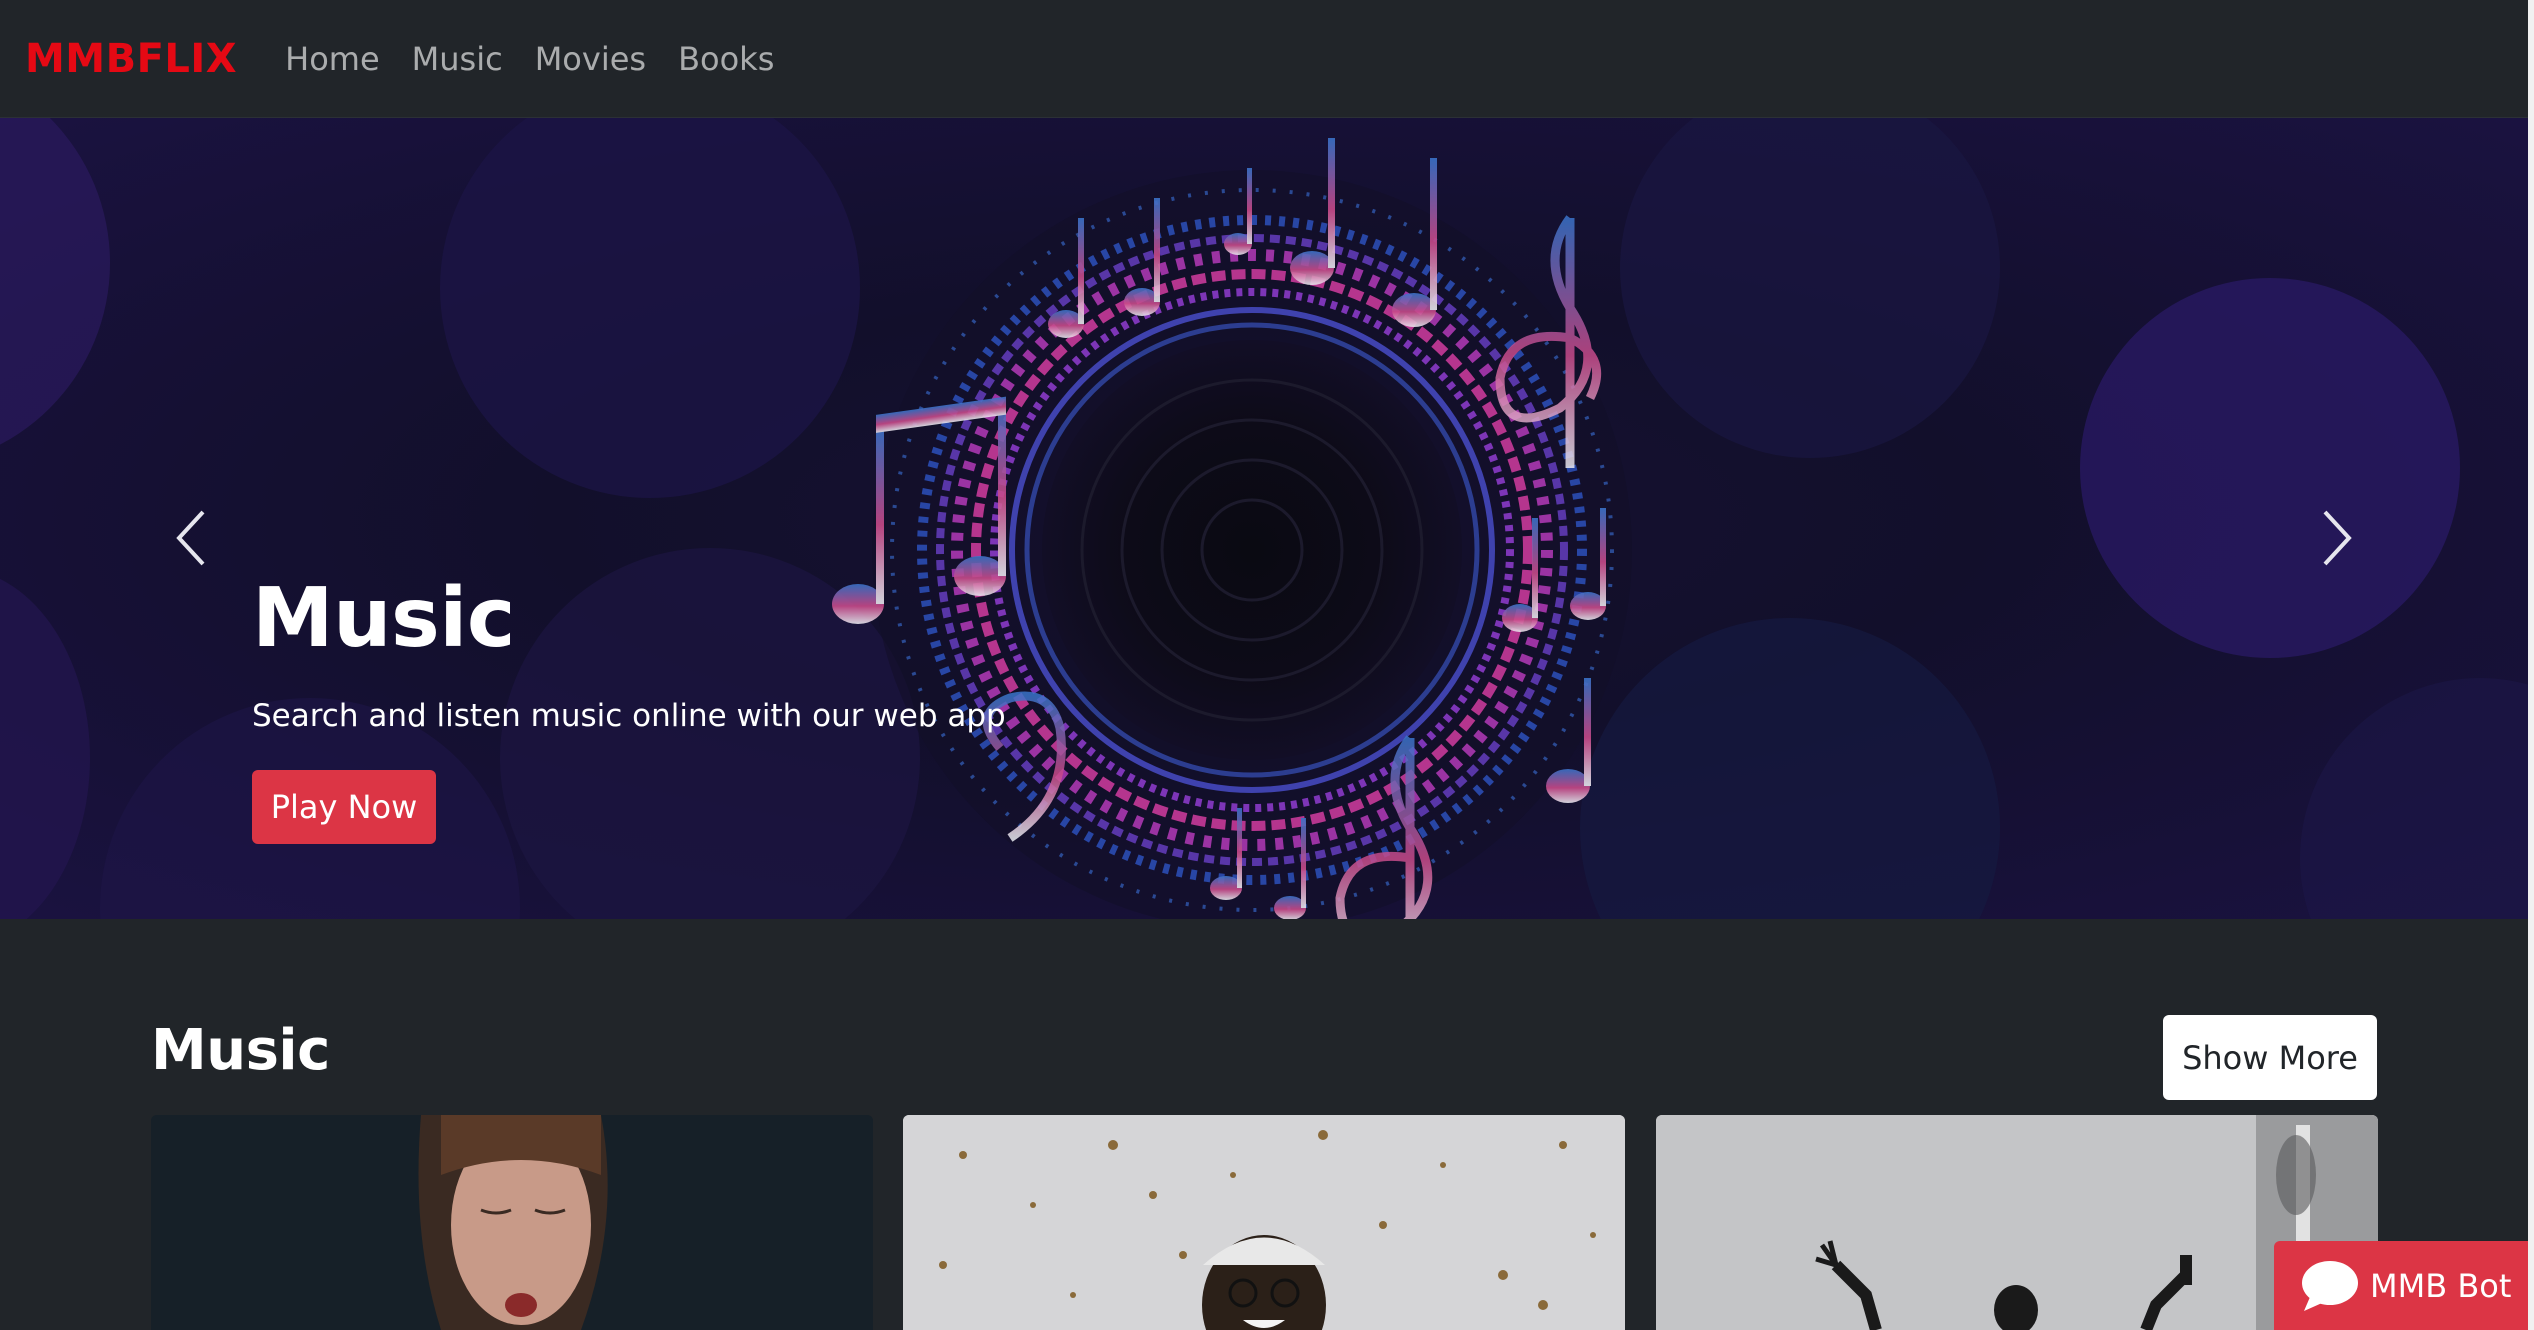 This screenshot has height=1330, width=2534. Describe the element at coordinates (240, 1050) in the screenshot. I see `section-title: Music` at that location.